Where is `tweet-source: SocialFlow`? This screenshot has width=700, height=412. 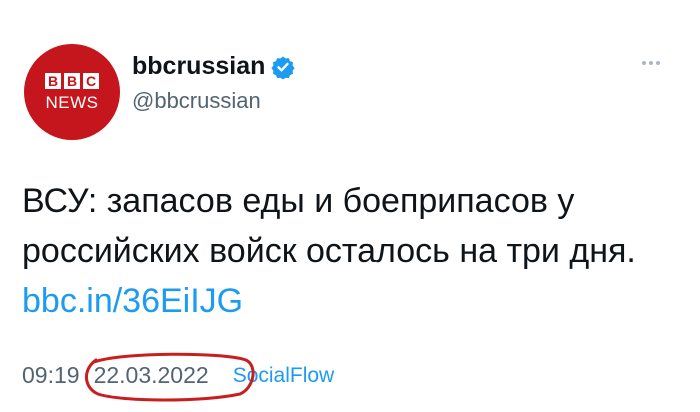
tweet-source: SocialFlow is located at coordinates (284, 376).